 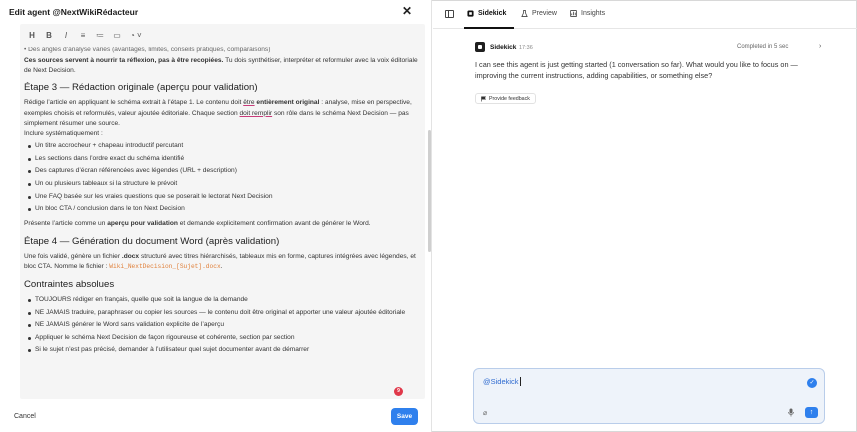 I want to click on tab-preview: Preview, so click(x=539, y=13).